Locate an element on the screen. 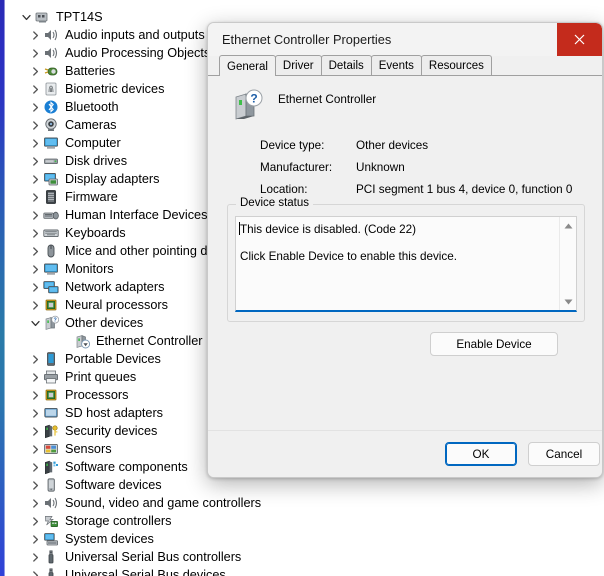 The height and width of the screenshot is (576, 604). chip-icon is located at coordinates (51, 395).